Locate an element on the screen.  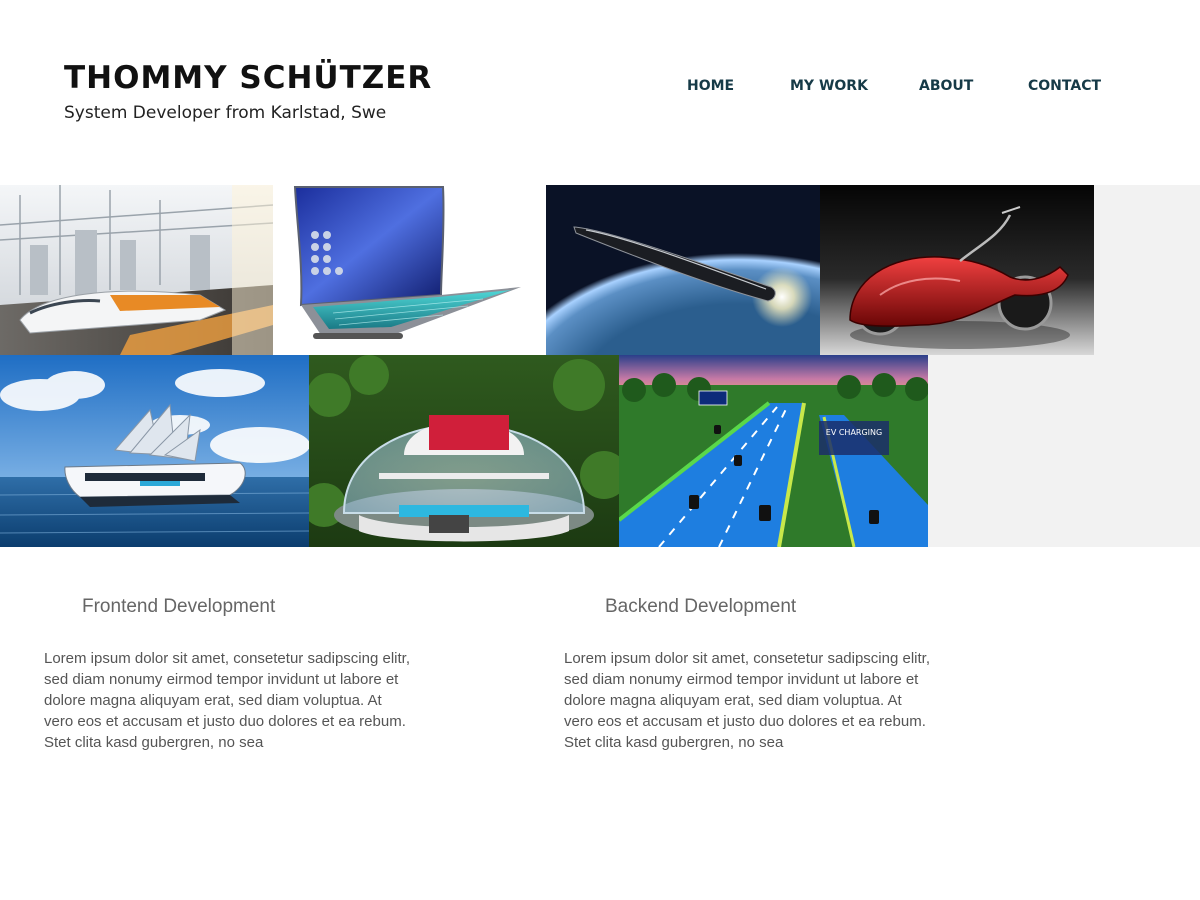
ev-charging-highway-image: EV CHARGING is located at coordinates (773, 451).